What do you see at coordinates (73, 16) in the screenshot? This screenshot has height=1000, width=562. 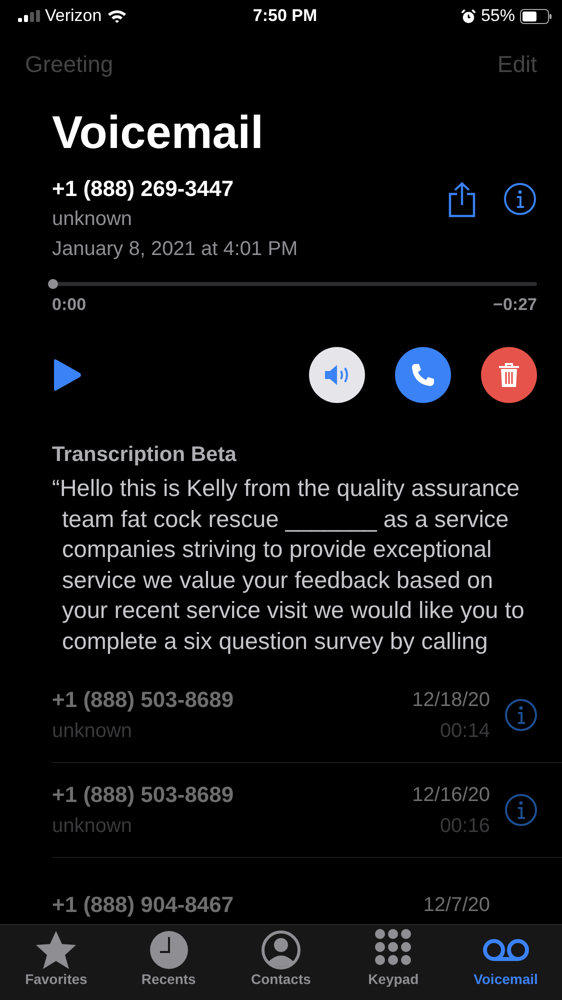 I see `carrier-name: Verizon` at bounding box center [73, 16].